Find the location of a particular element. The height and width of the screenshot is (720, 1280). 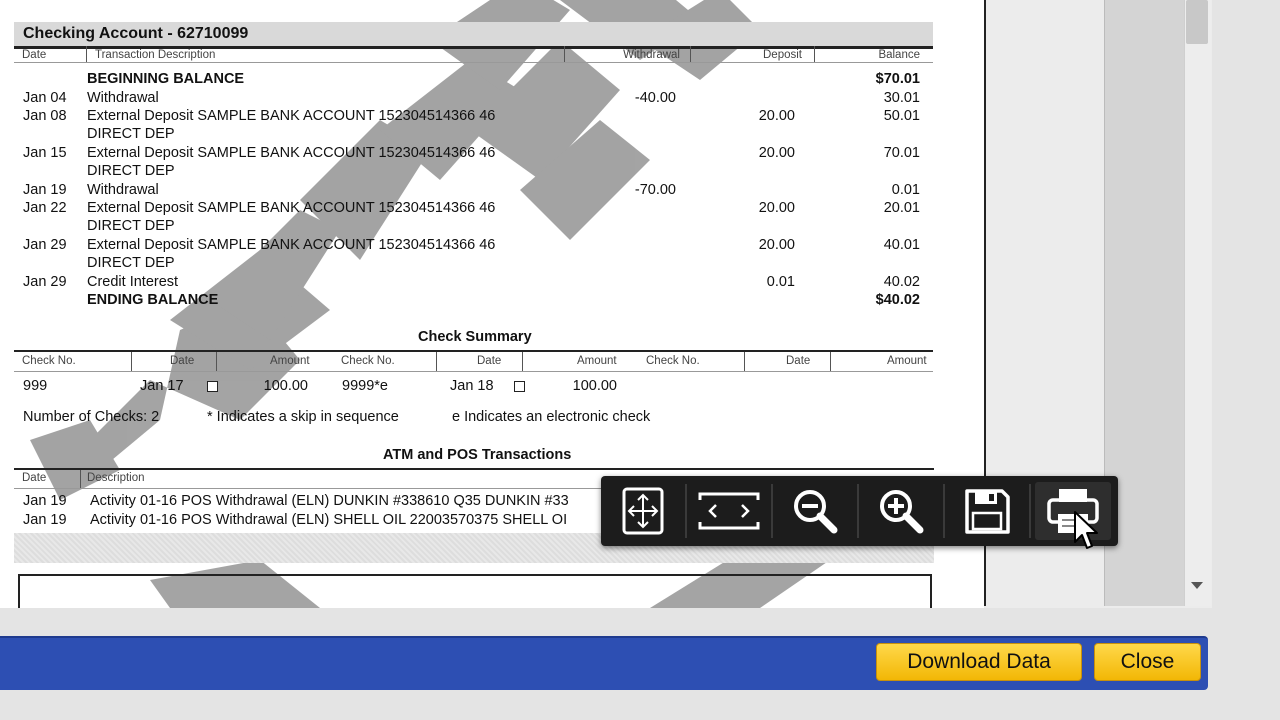

scroll-down-arrow-icon is located at coordinates (1197, 585).